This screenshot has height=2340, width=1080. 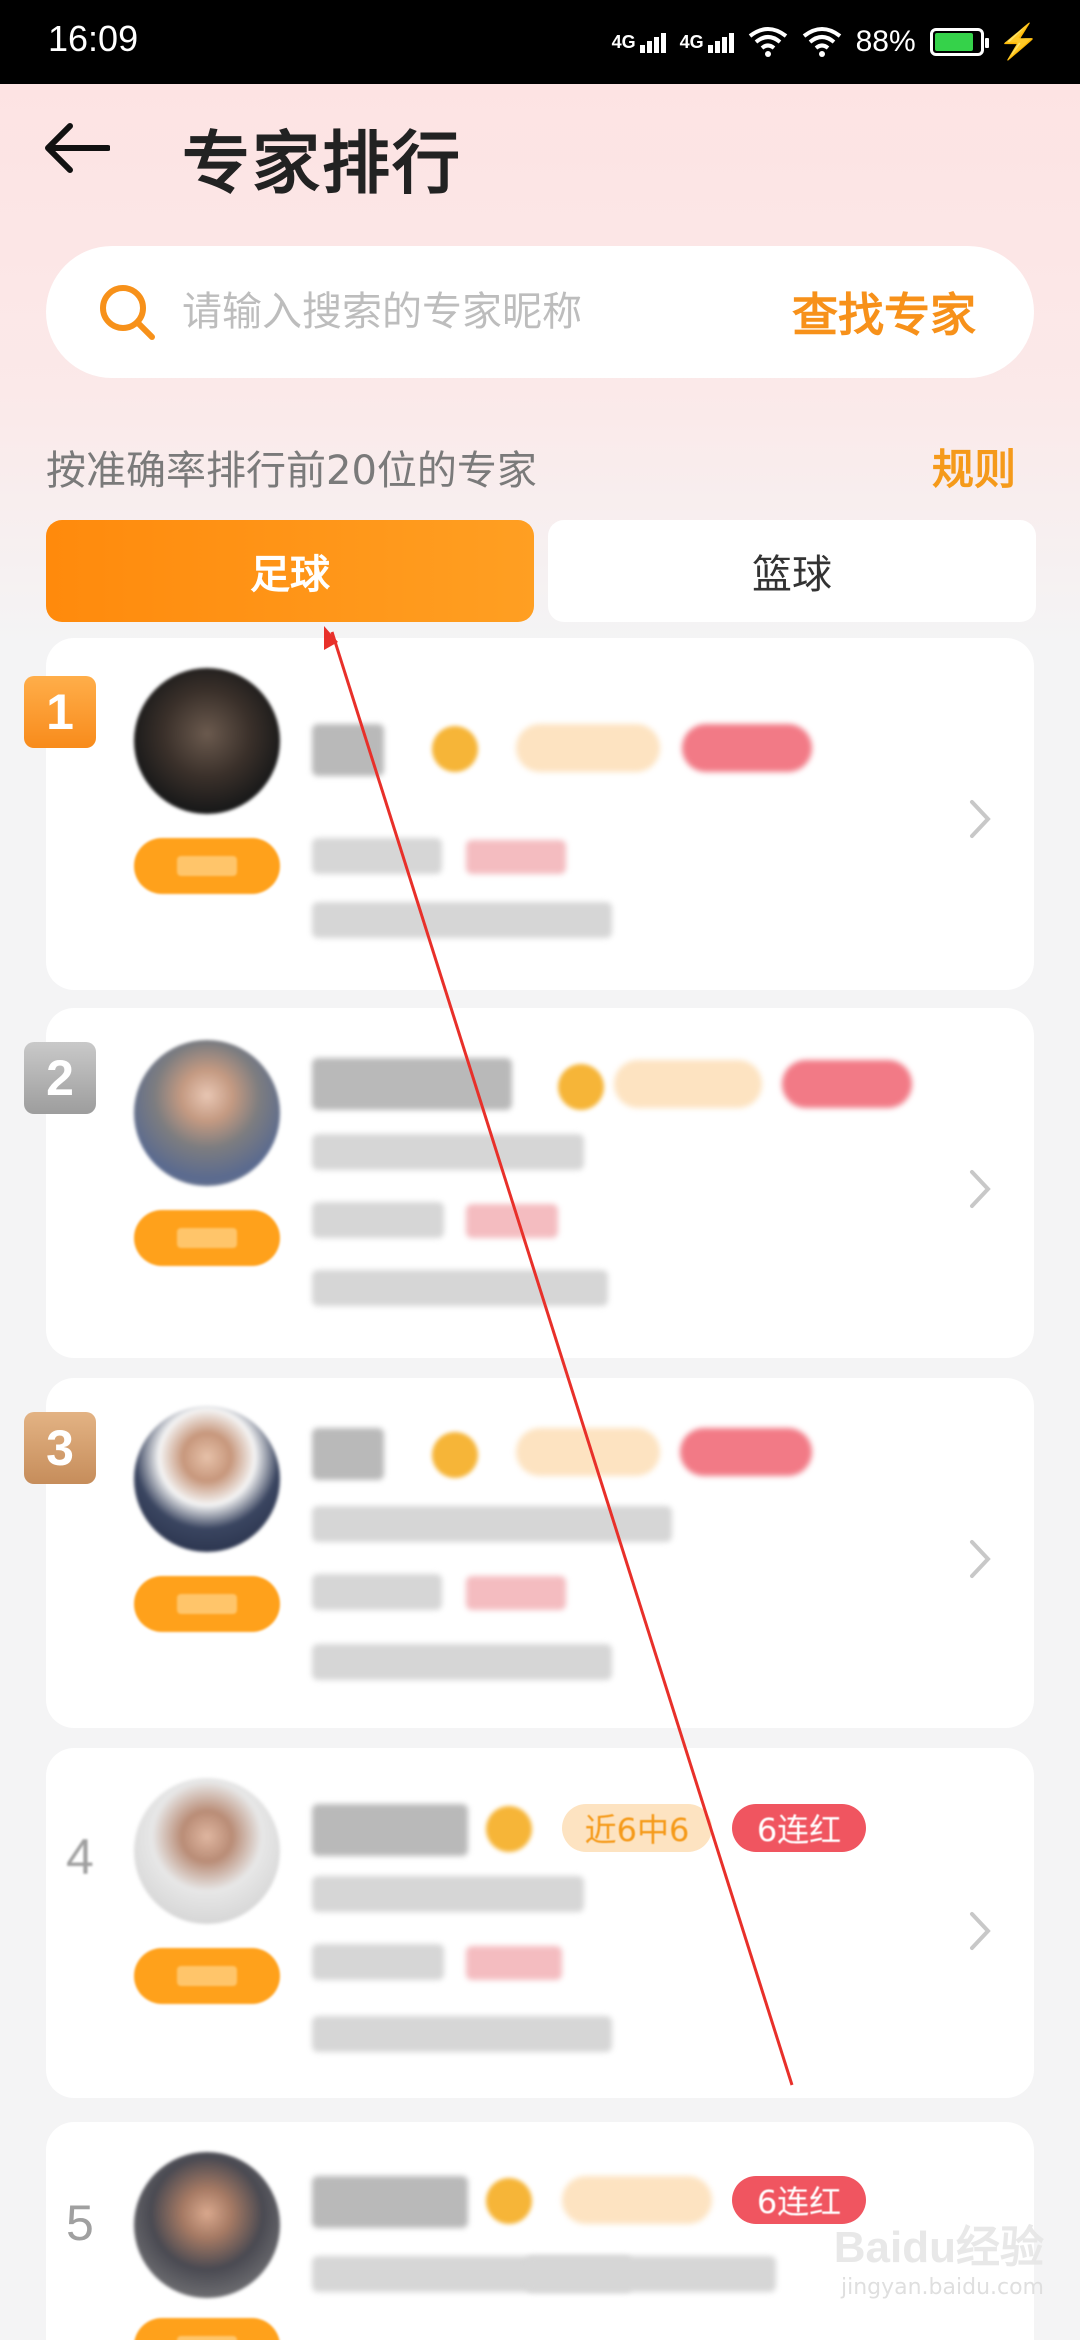 What do you see at coordinates (80, 2223) in the screenshot?
I see `rank-number: 5` at bounding box center [80, 2223].